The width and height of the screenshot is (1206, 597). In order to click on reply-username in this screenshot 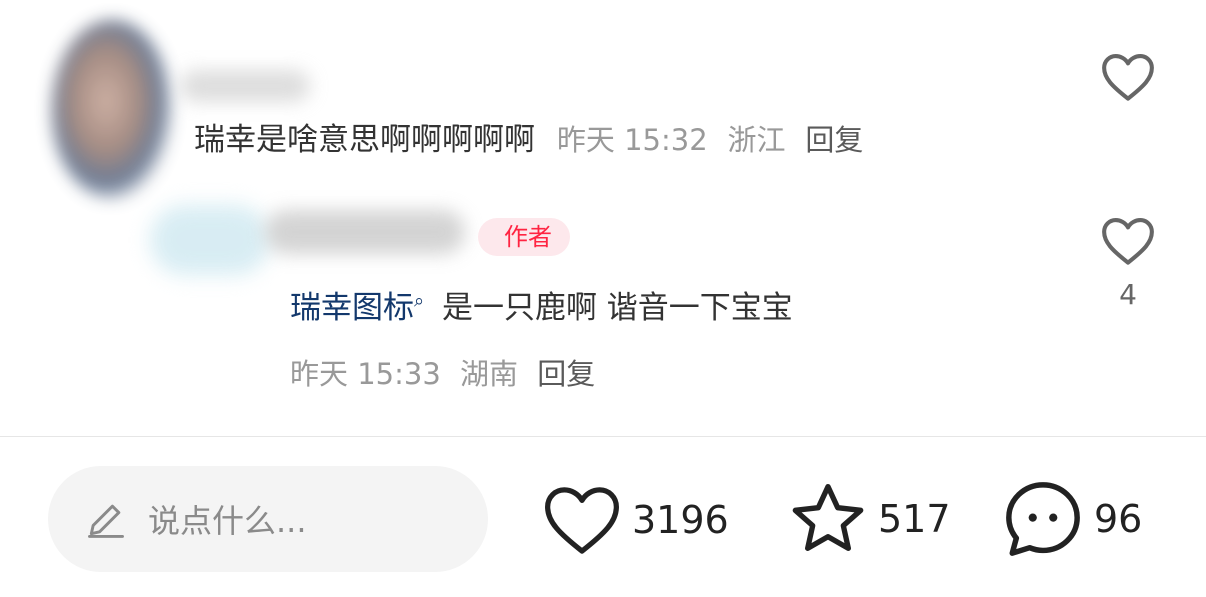, I will do `click(365, 232)`.